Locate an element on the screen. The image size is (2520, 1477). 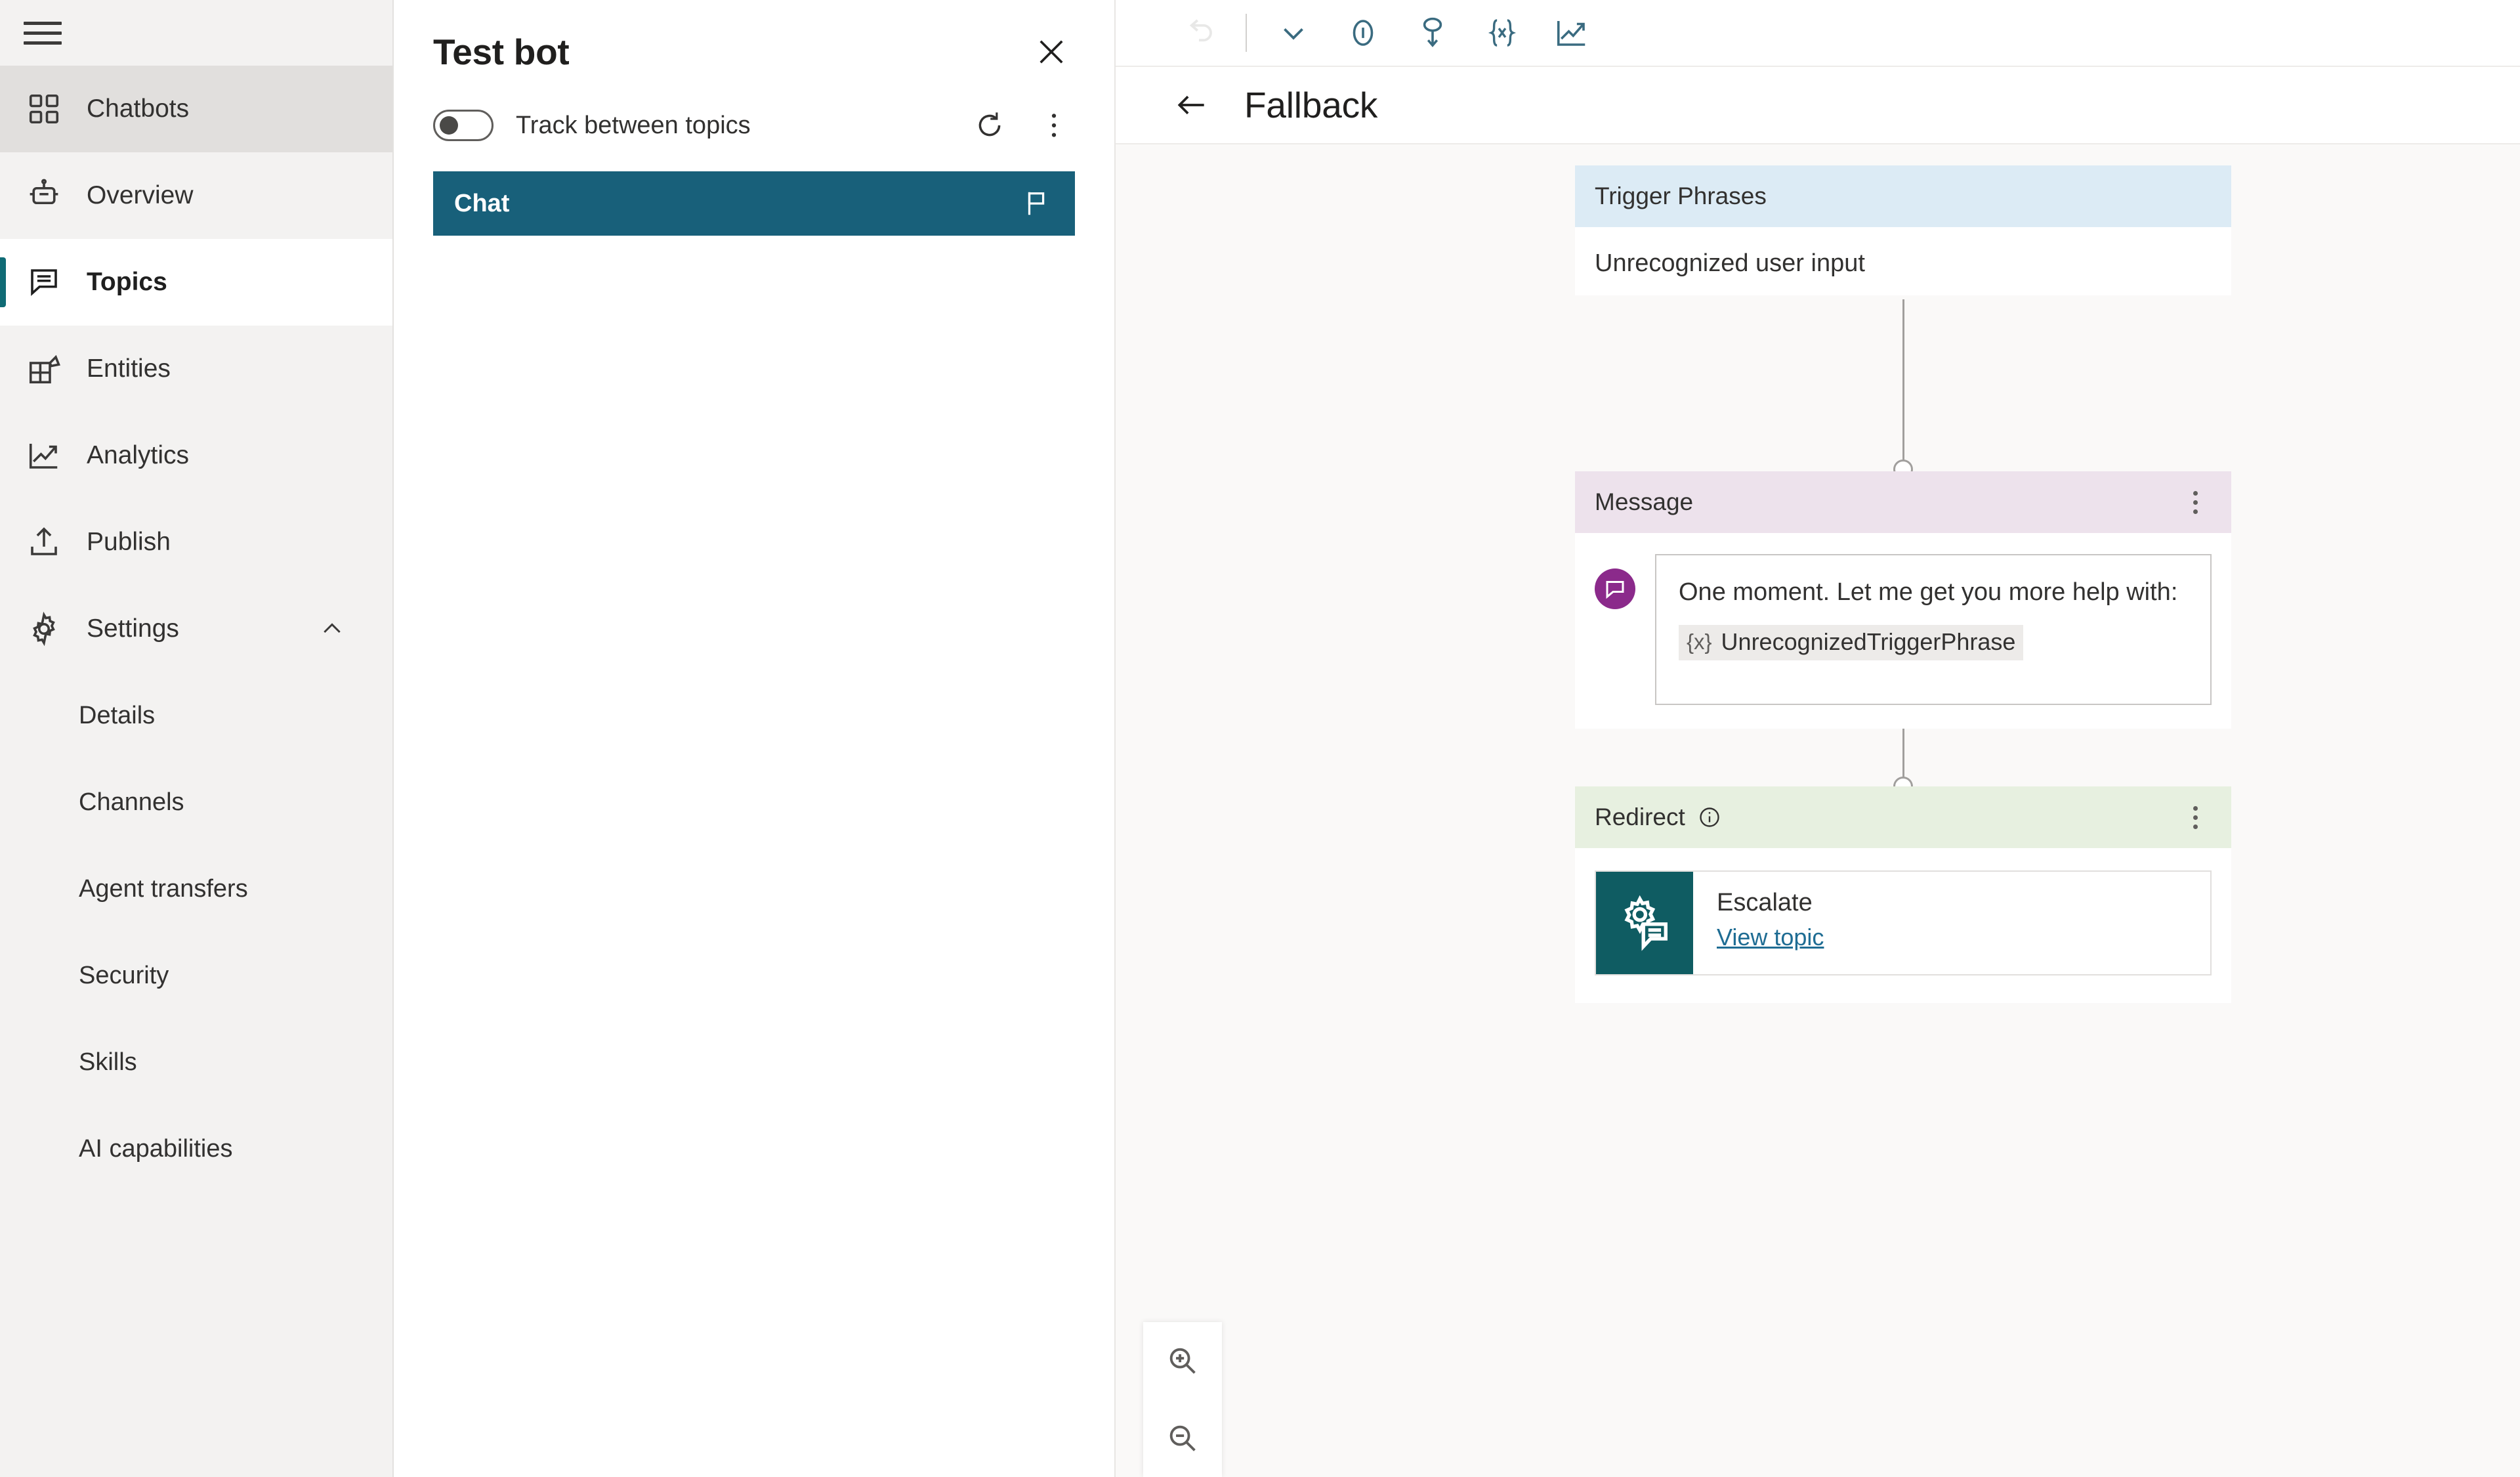
gear-icon is located at coordinates (44, 629).